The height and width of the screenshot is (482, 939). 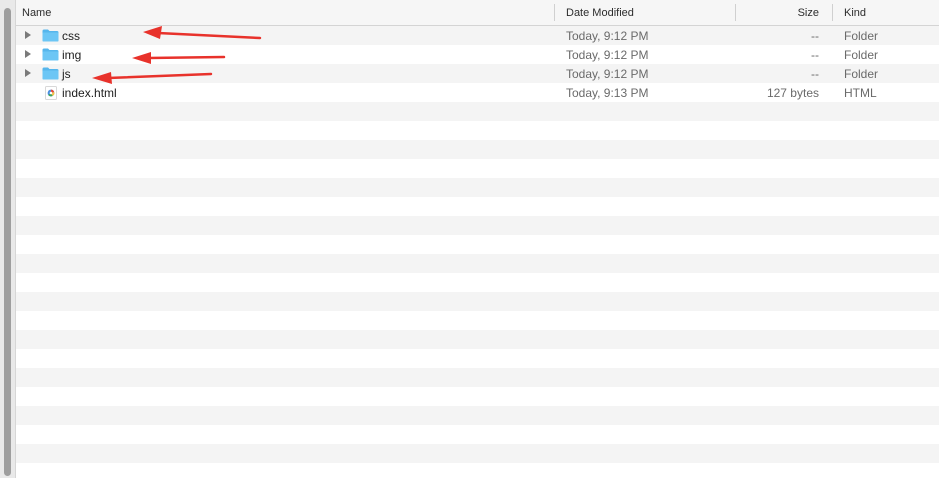 I want to click on file-size: 127 bytes, so click(x=792, y=93).